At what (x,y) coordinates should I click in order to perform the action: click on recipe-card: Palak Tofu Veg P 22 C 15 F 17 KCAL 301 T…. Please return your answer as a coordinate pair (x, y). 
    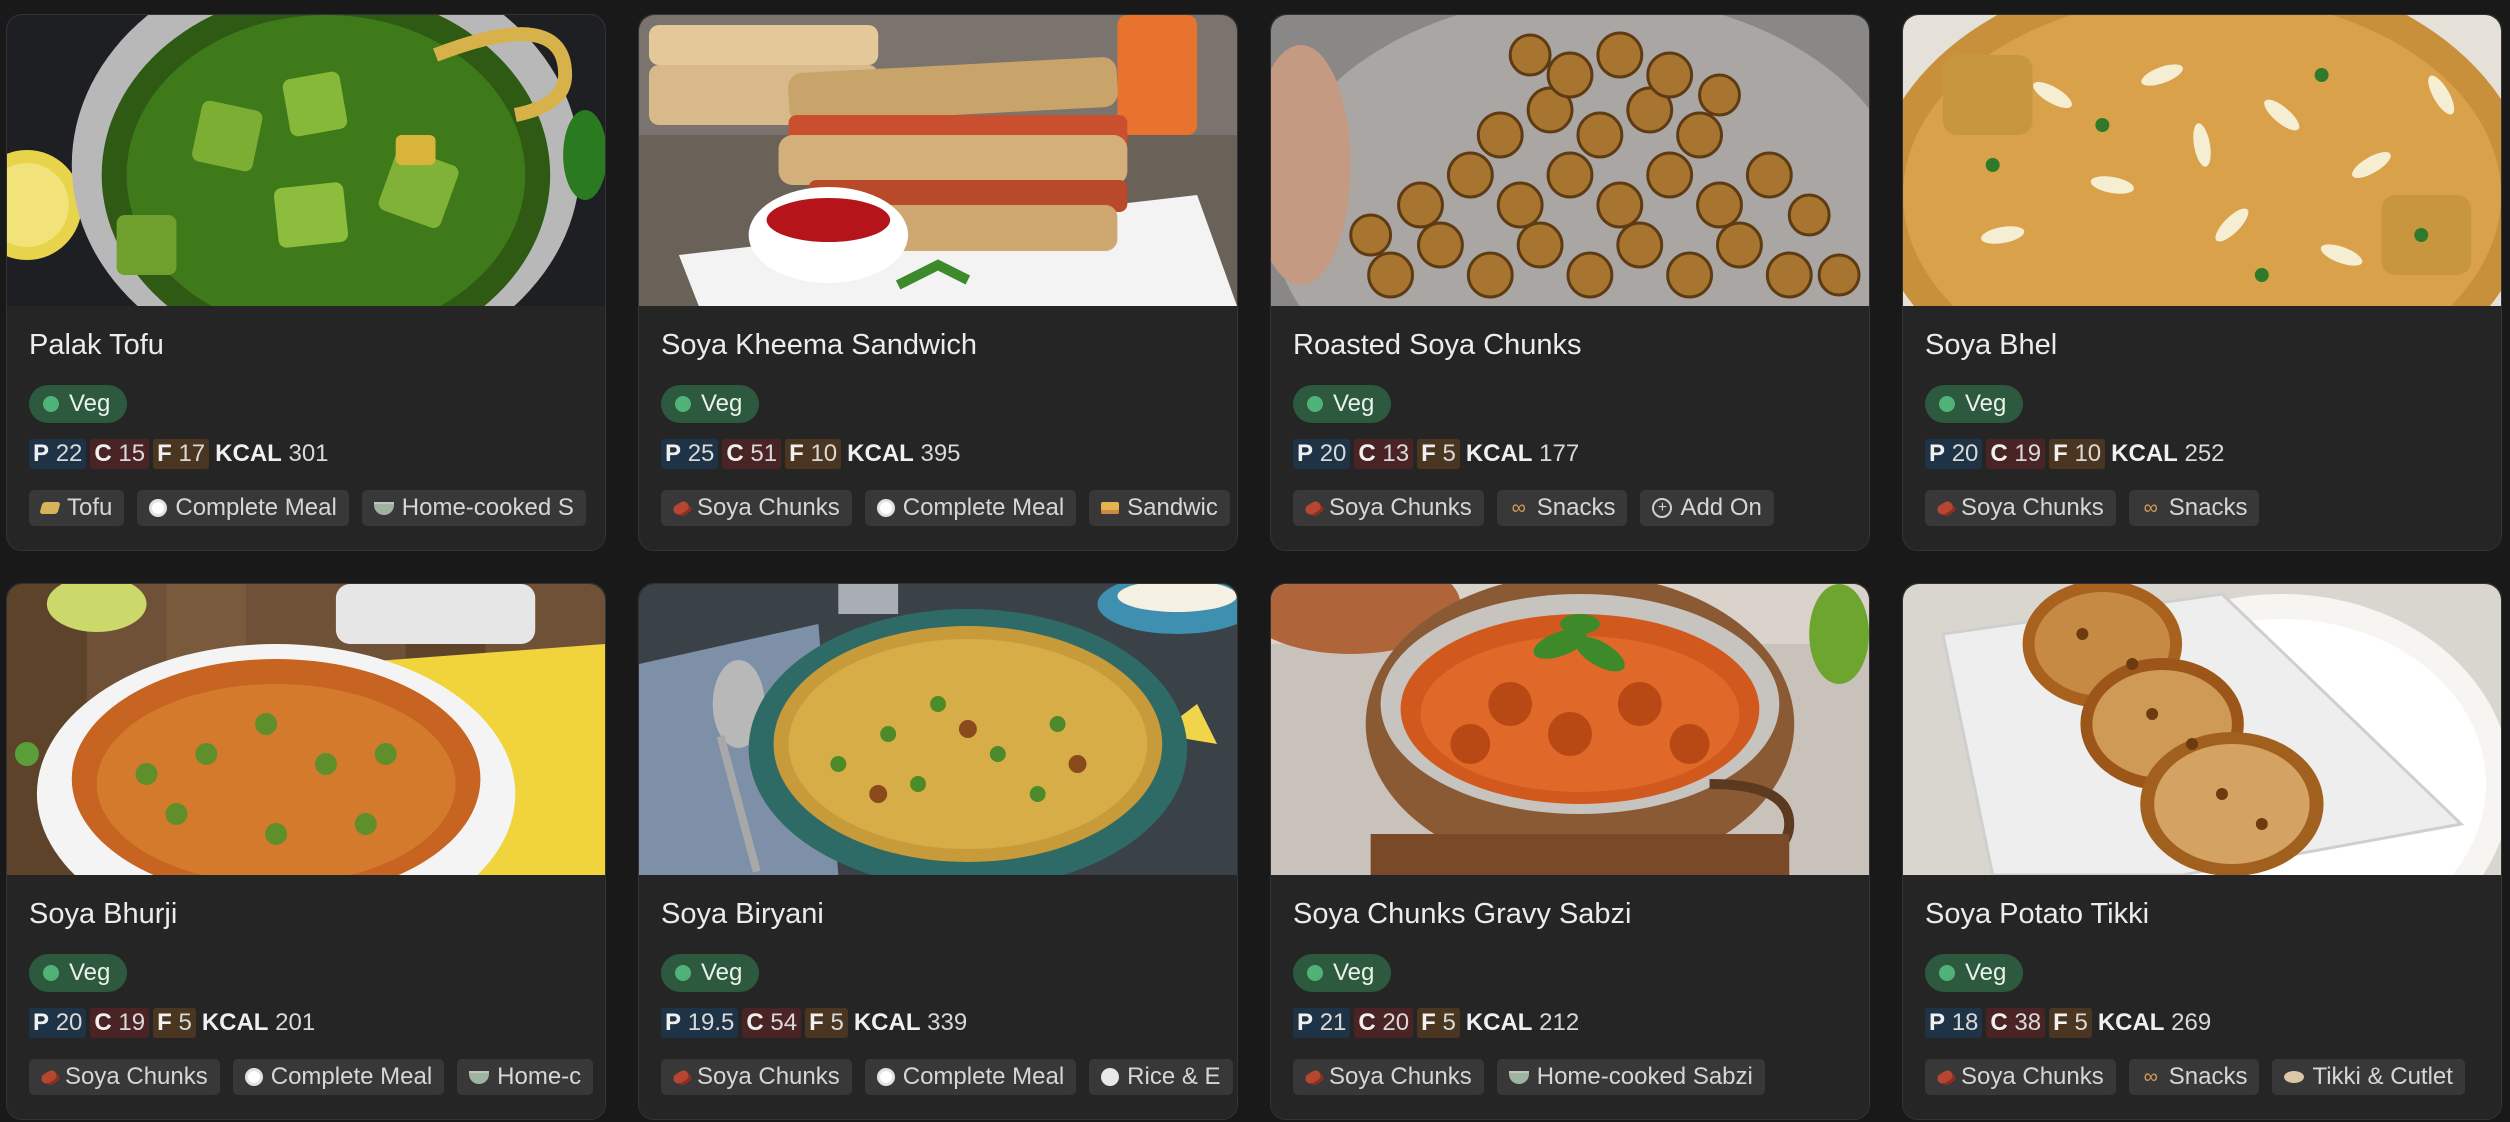
    Looking at the image, I should click on (306, 282).